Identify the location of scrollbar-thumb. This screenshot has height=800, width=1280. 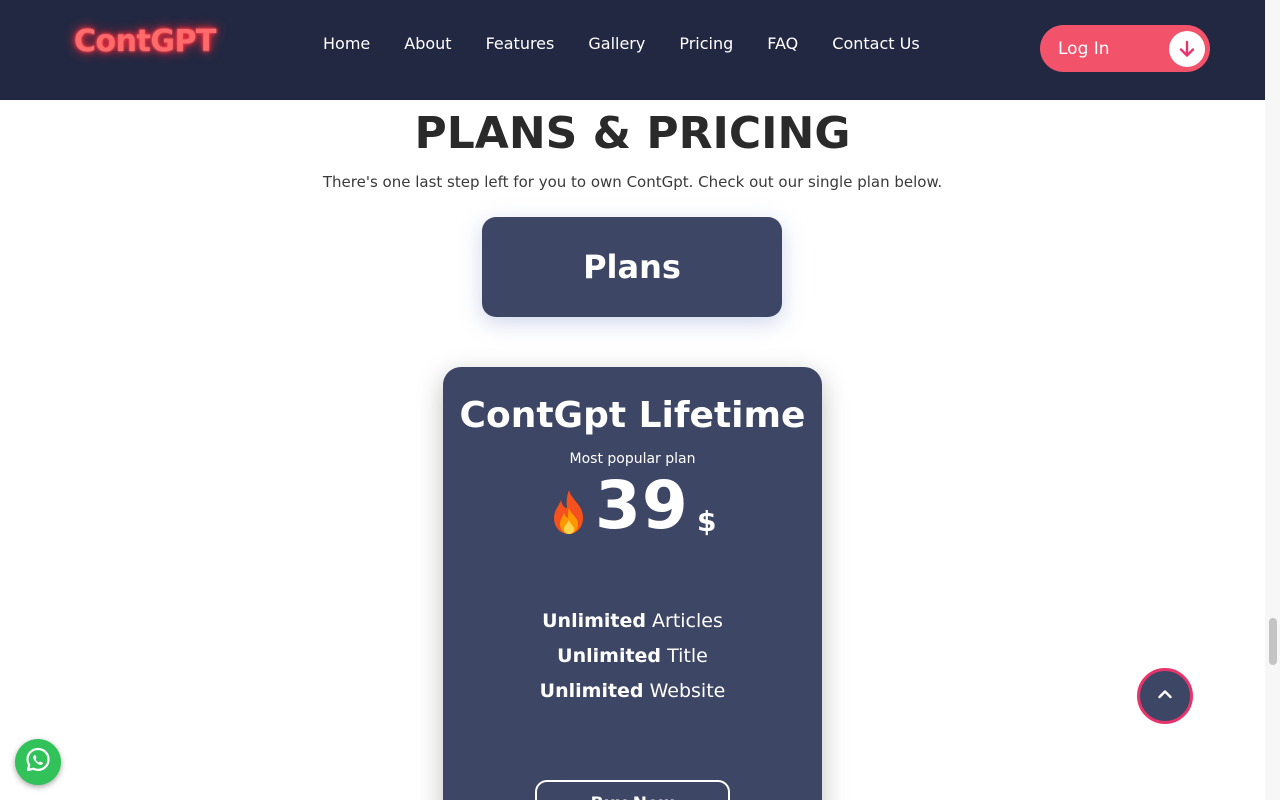
(1273, 641).